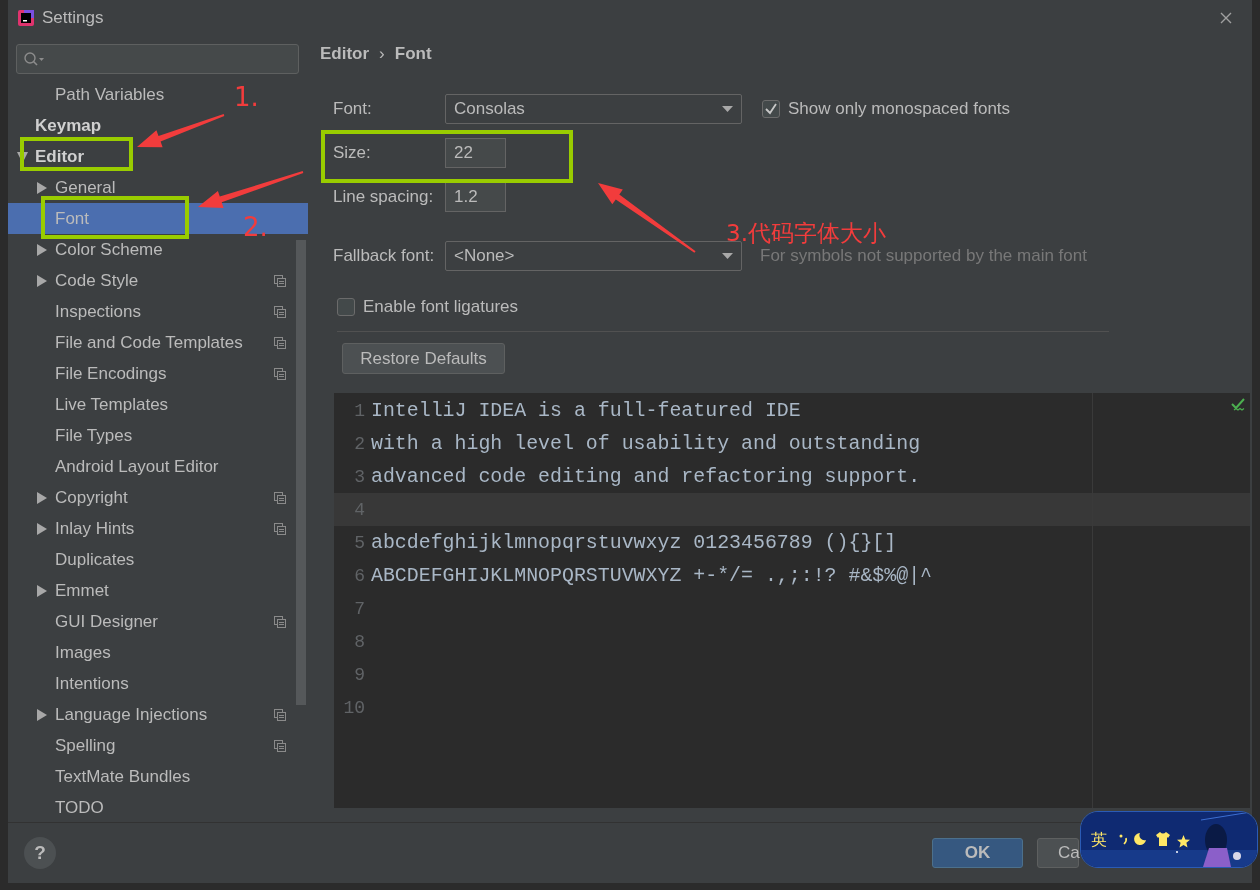 The height and width of the screenshot is (890, 1260). I want to click on line-number: 2, so click(359, 443).